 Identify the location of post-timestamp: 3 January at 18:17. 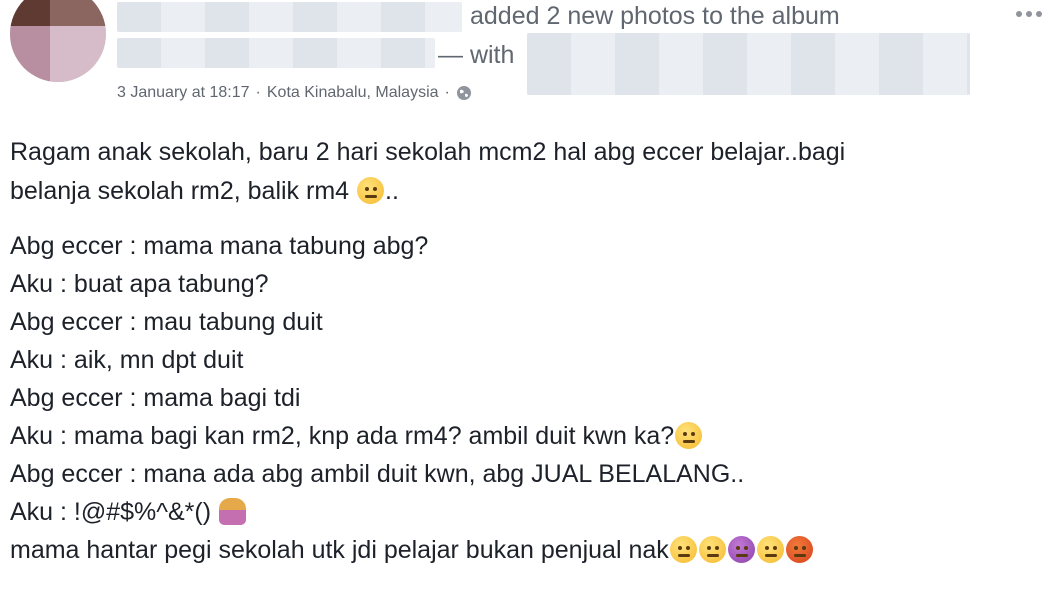
(183, 93).